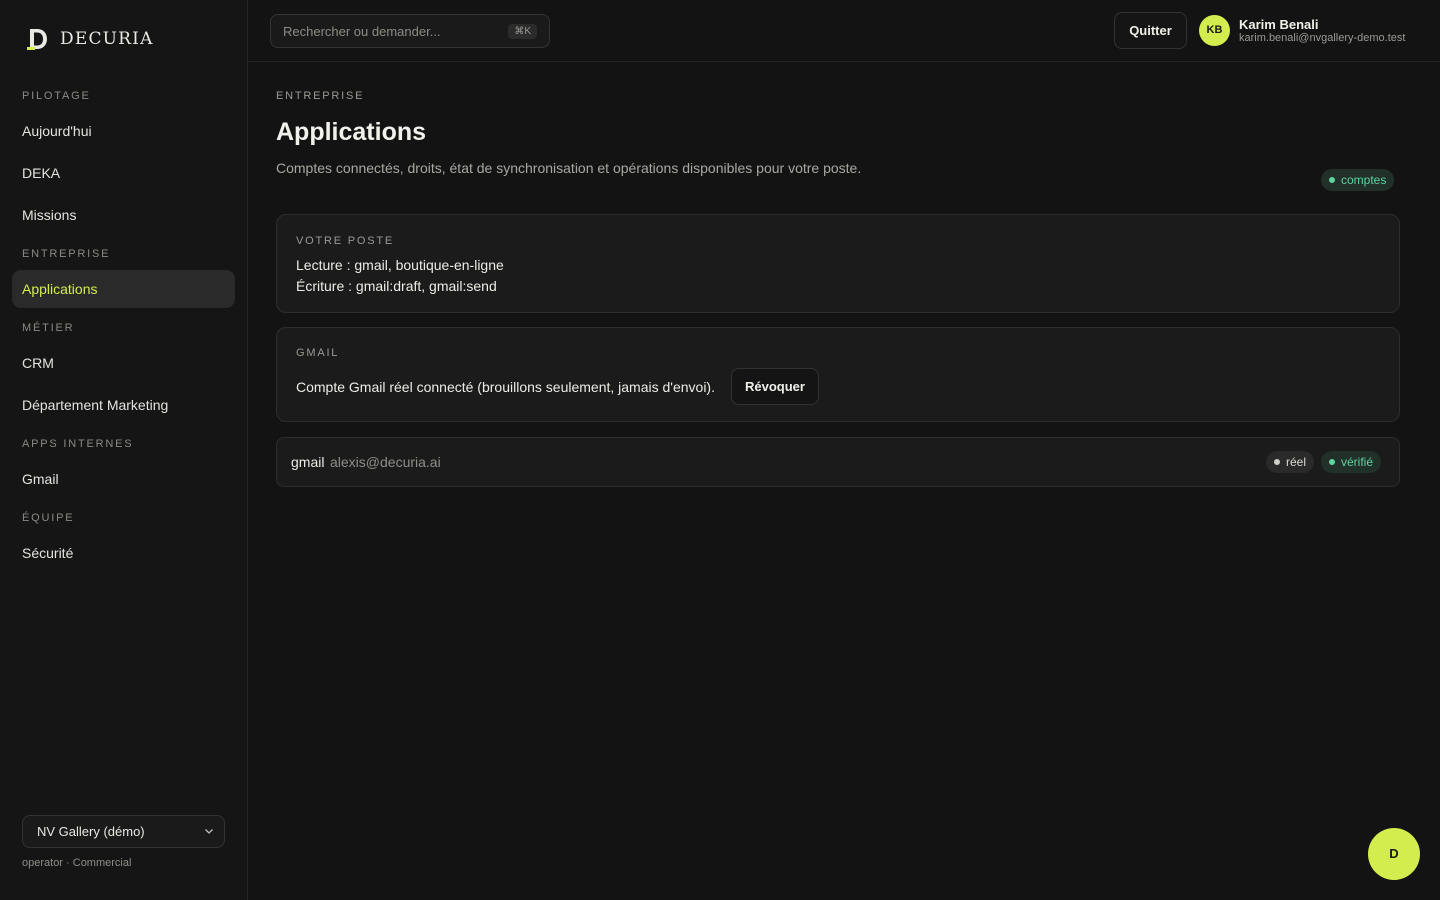  Describe the element at coordinates (522, 31) in the screenshot. I see `search-shortcut-badge: ⌘K` at that location.